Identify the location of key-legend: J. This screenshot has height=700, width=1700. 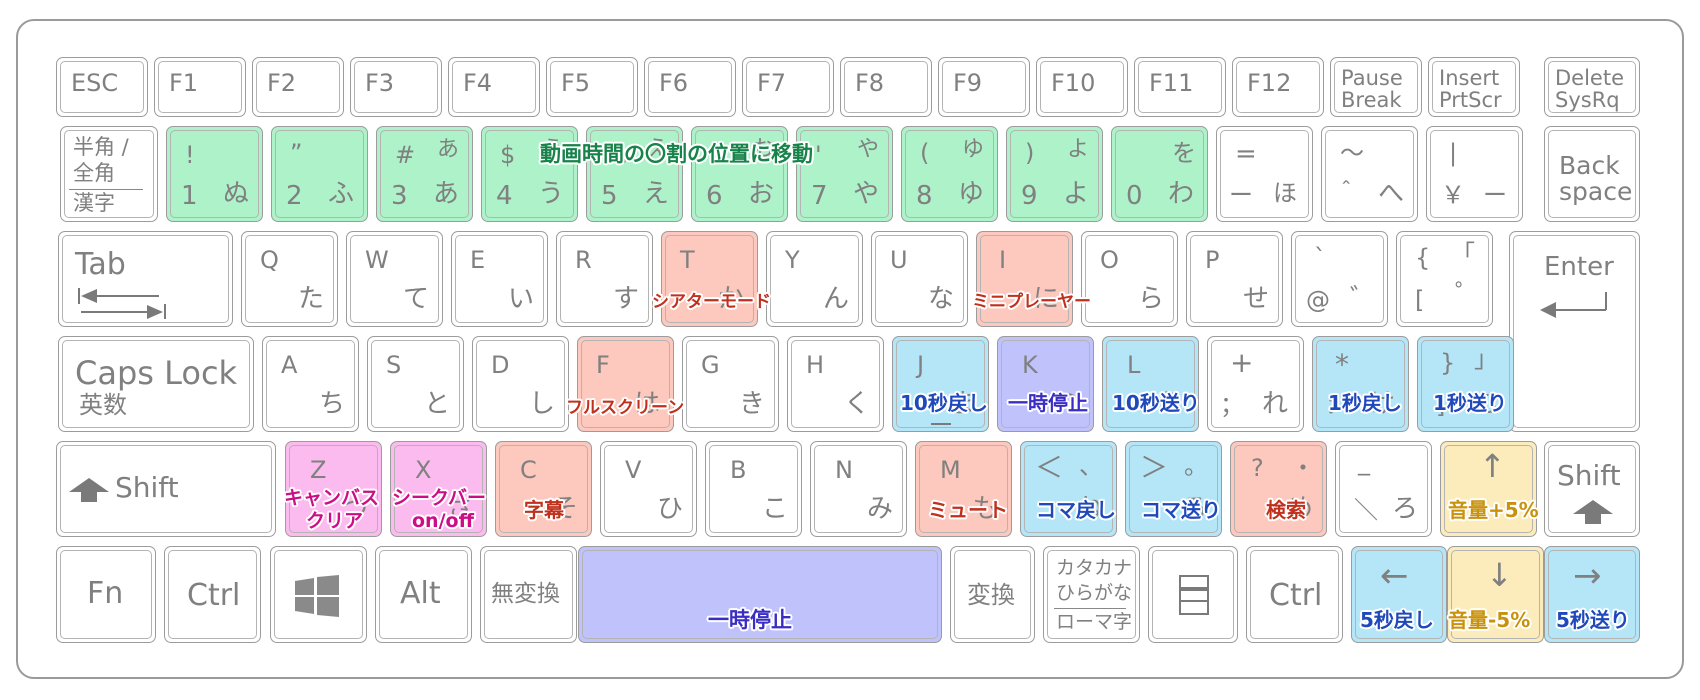
(921, 365).